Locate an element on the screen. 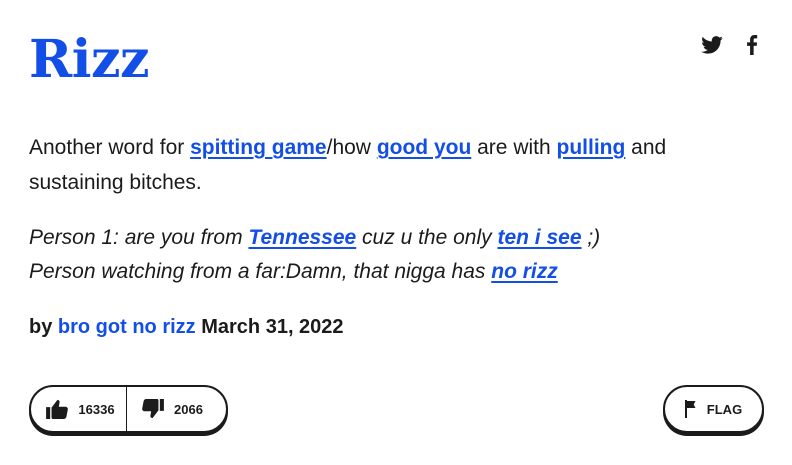 This screenshot has width=792, height=465. term-link-pulling: pulling is located at coordinates (591, 147).